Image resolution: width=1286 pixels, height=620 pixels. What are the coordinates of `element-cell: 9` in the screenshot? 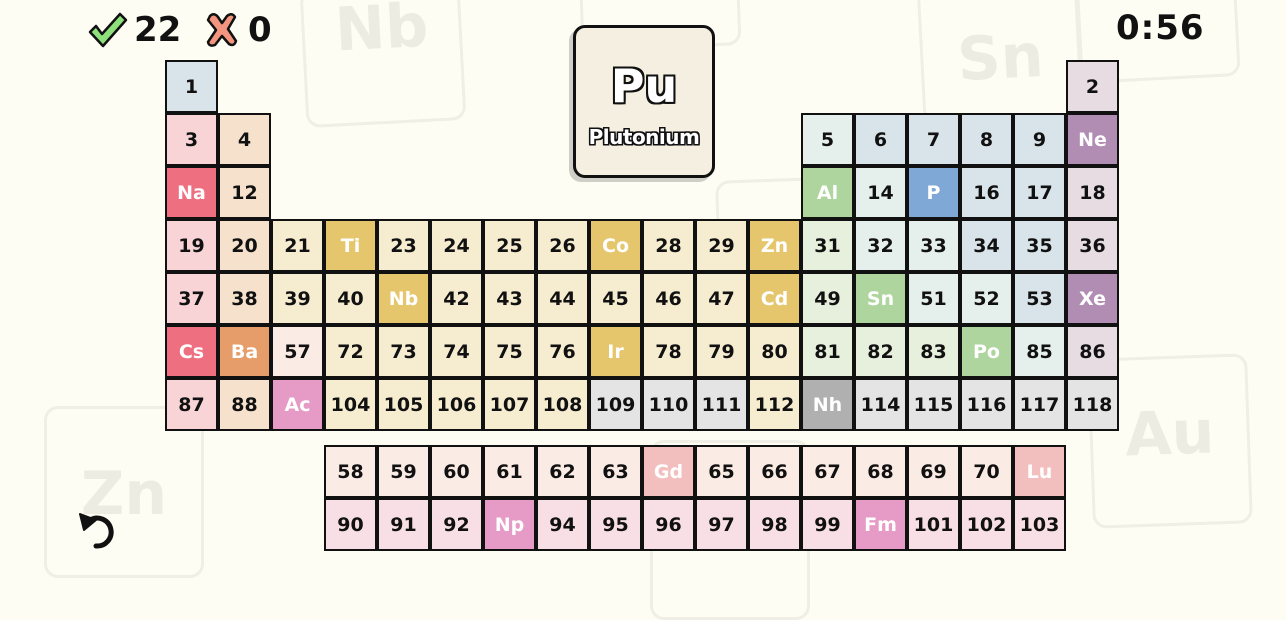 It's located at (1039, 139).